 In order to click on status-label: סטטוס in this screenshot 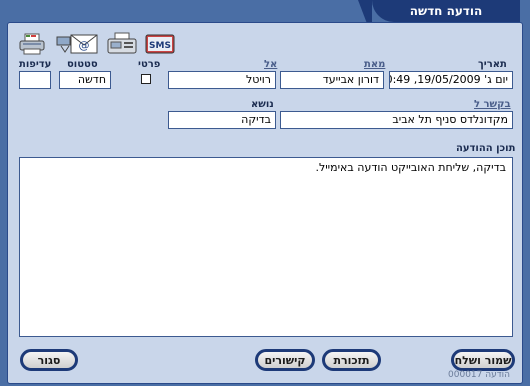, I will do `click(82, 64)`.